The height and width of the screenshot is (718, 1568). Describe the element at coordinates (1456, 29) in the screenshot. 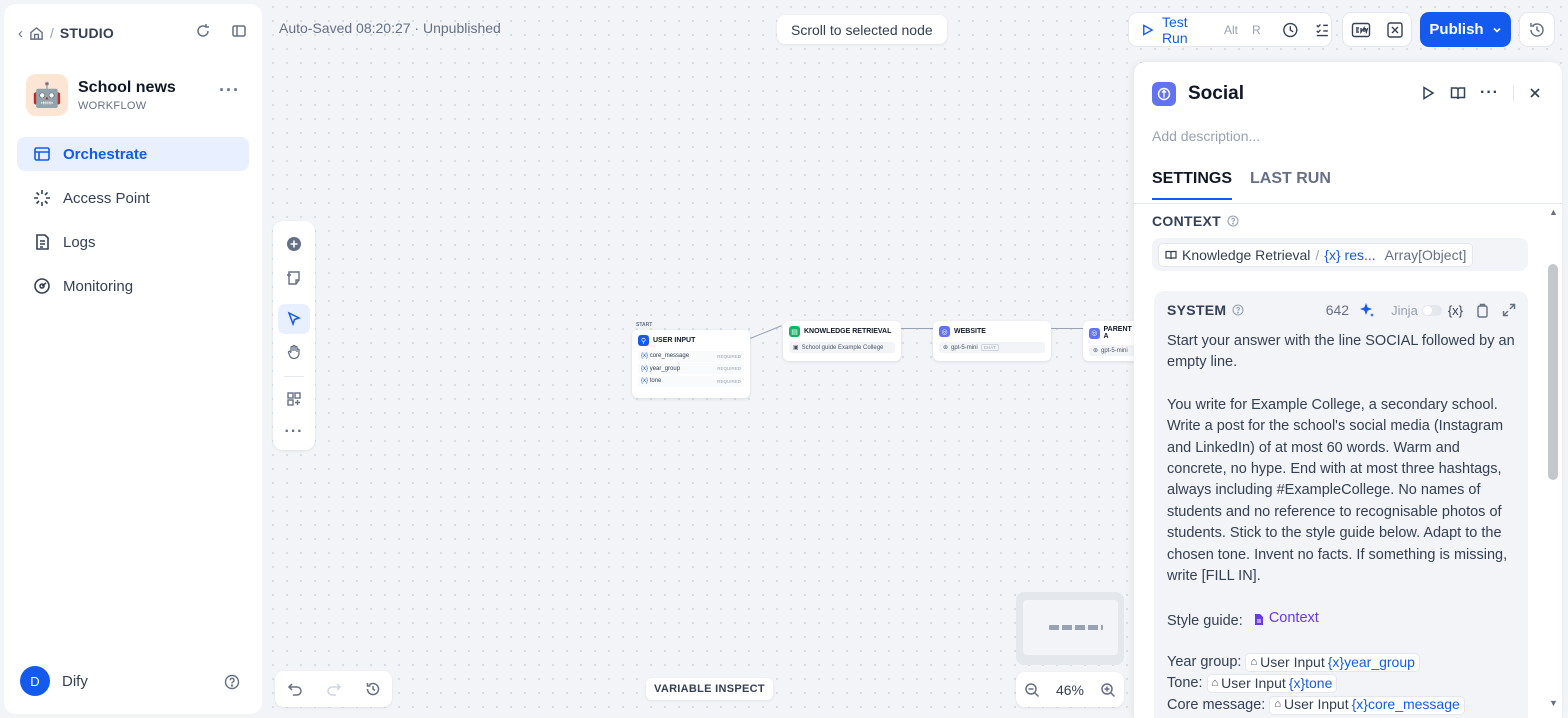

I see `publish-label: Publish` at that location.